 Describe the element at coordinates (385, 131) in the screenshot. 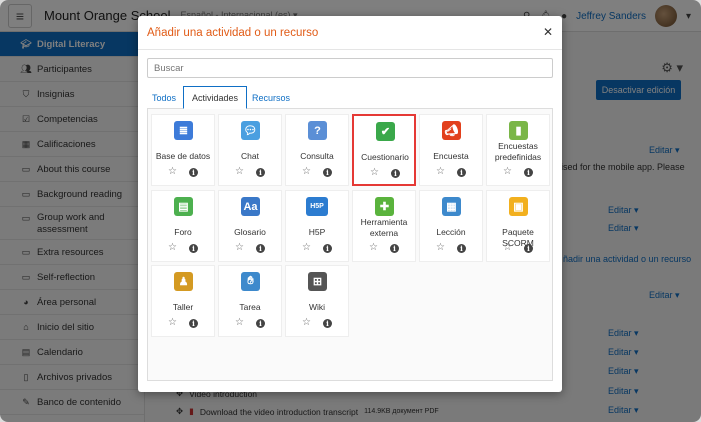

I see `quiz-icon: ✔` at that location.